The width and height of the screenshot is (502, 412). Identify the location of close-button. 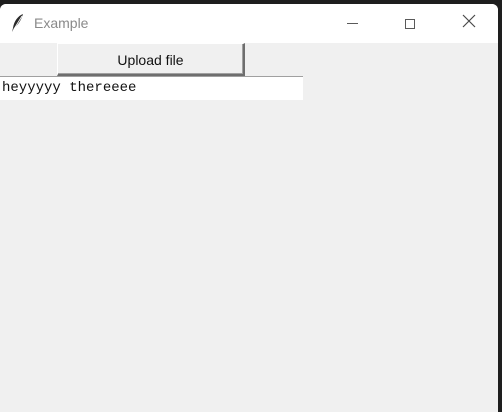
(469, 23).